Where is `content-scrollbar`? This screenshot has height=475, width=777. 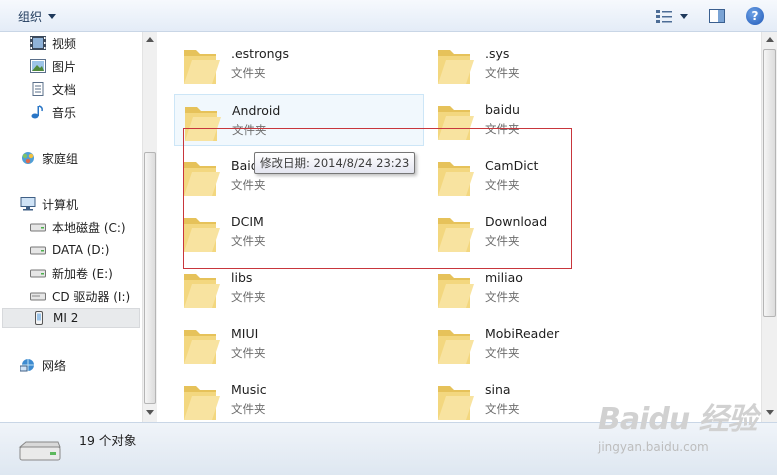
content-scrollbar is located at coordinates (769, 227).